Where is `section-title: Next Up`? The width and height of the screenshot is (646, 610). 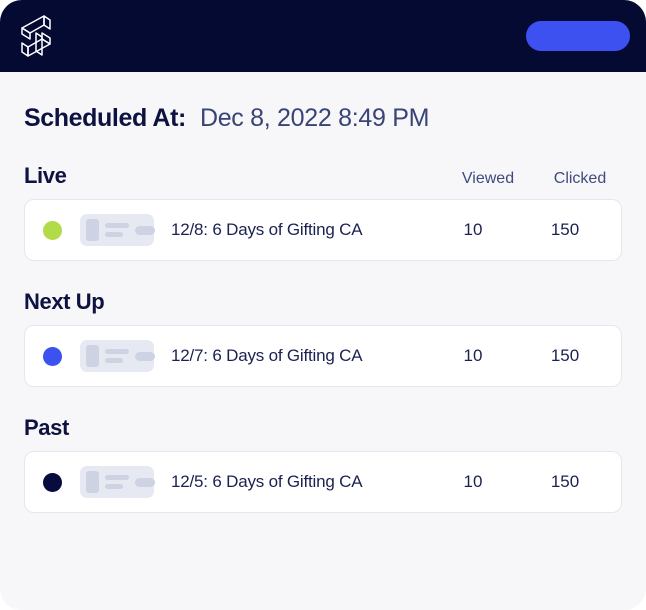 section-title: Next Up is located at coordinates (64, 301).